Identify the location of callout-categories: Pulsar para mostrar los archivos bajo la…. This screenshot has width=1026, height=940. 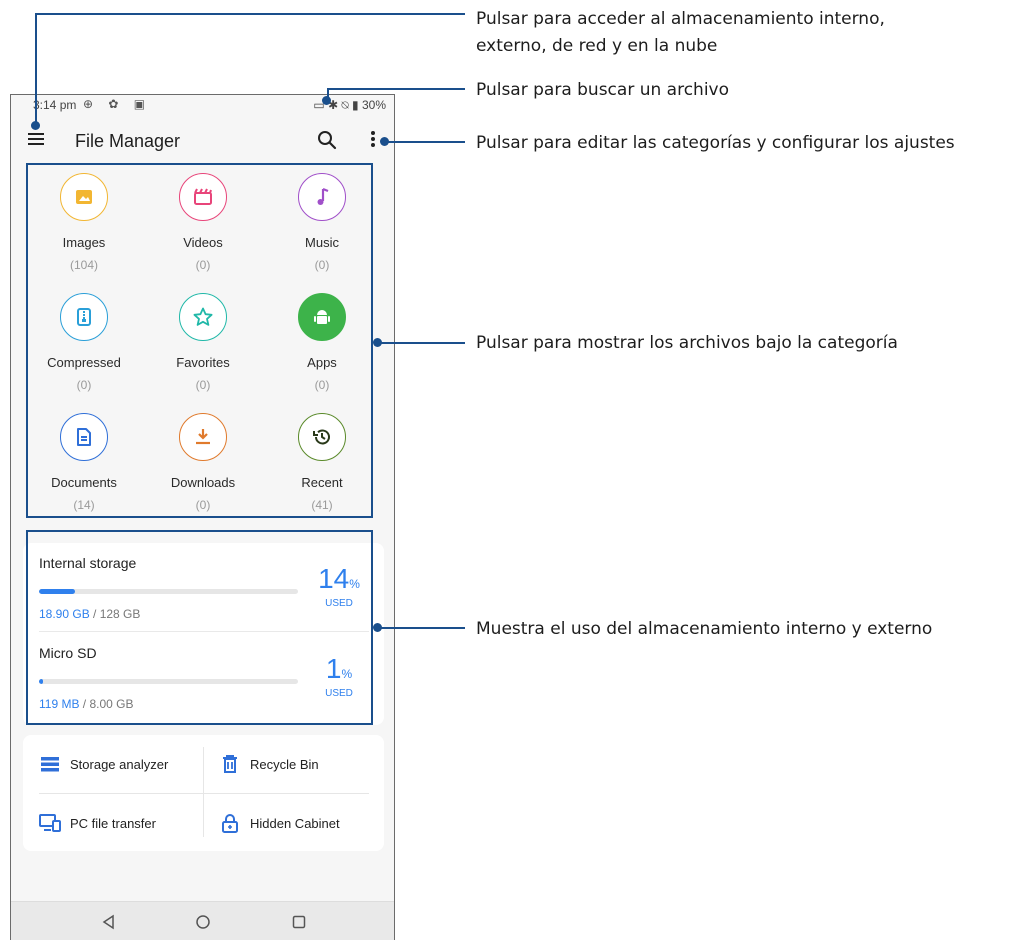
(687, 343).